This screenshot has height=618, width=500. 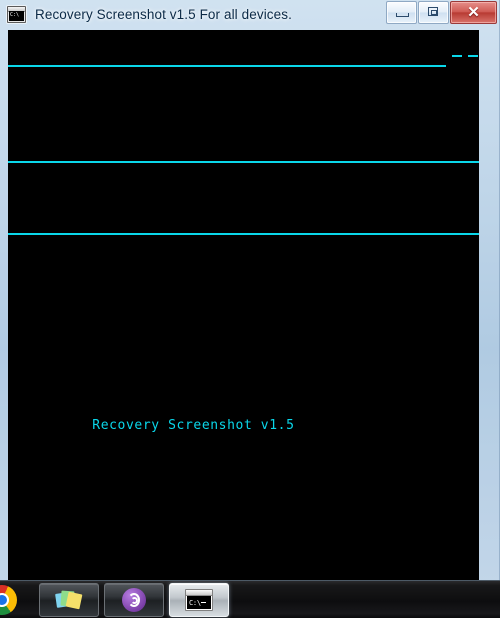 I want to click on command-prompt-icon-text: C:\, so click(x=195, y=602).